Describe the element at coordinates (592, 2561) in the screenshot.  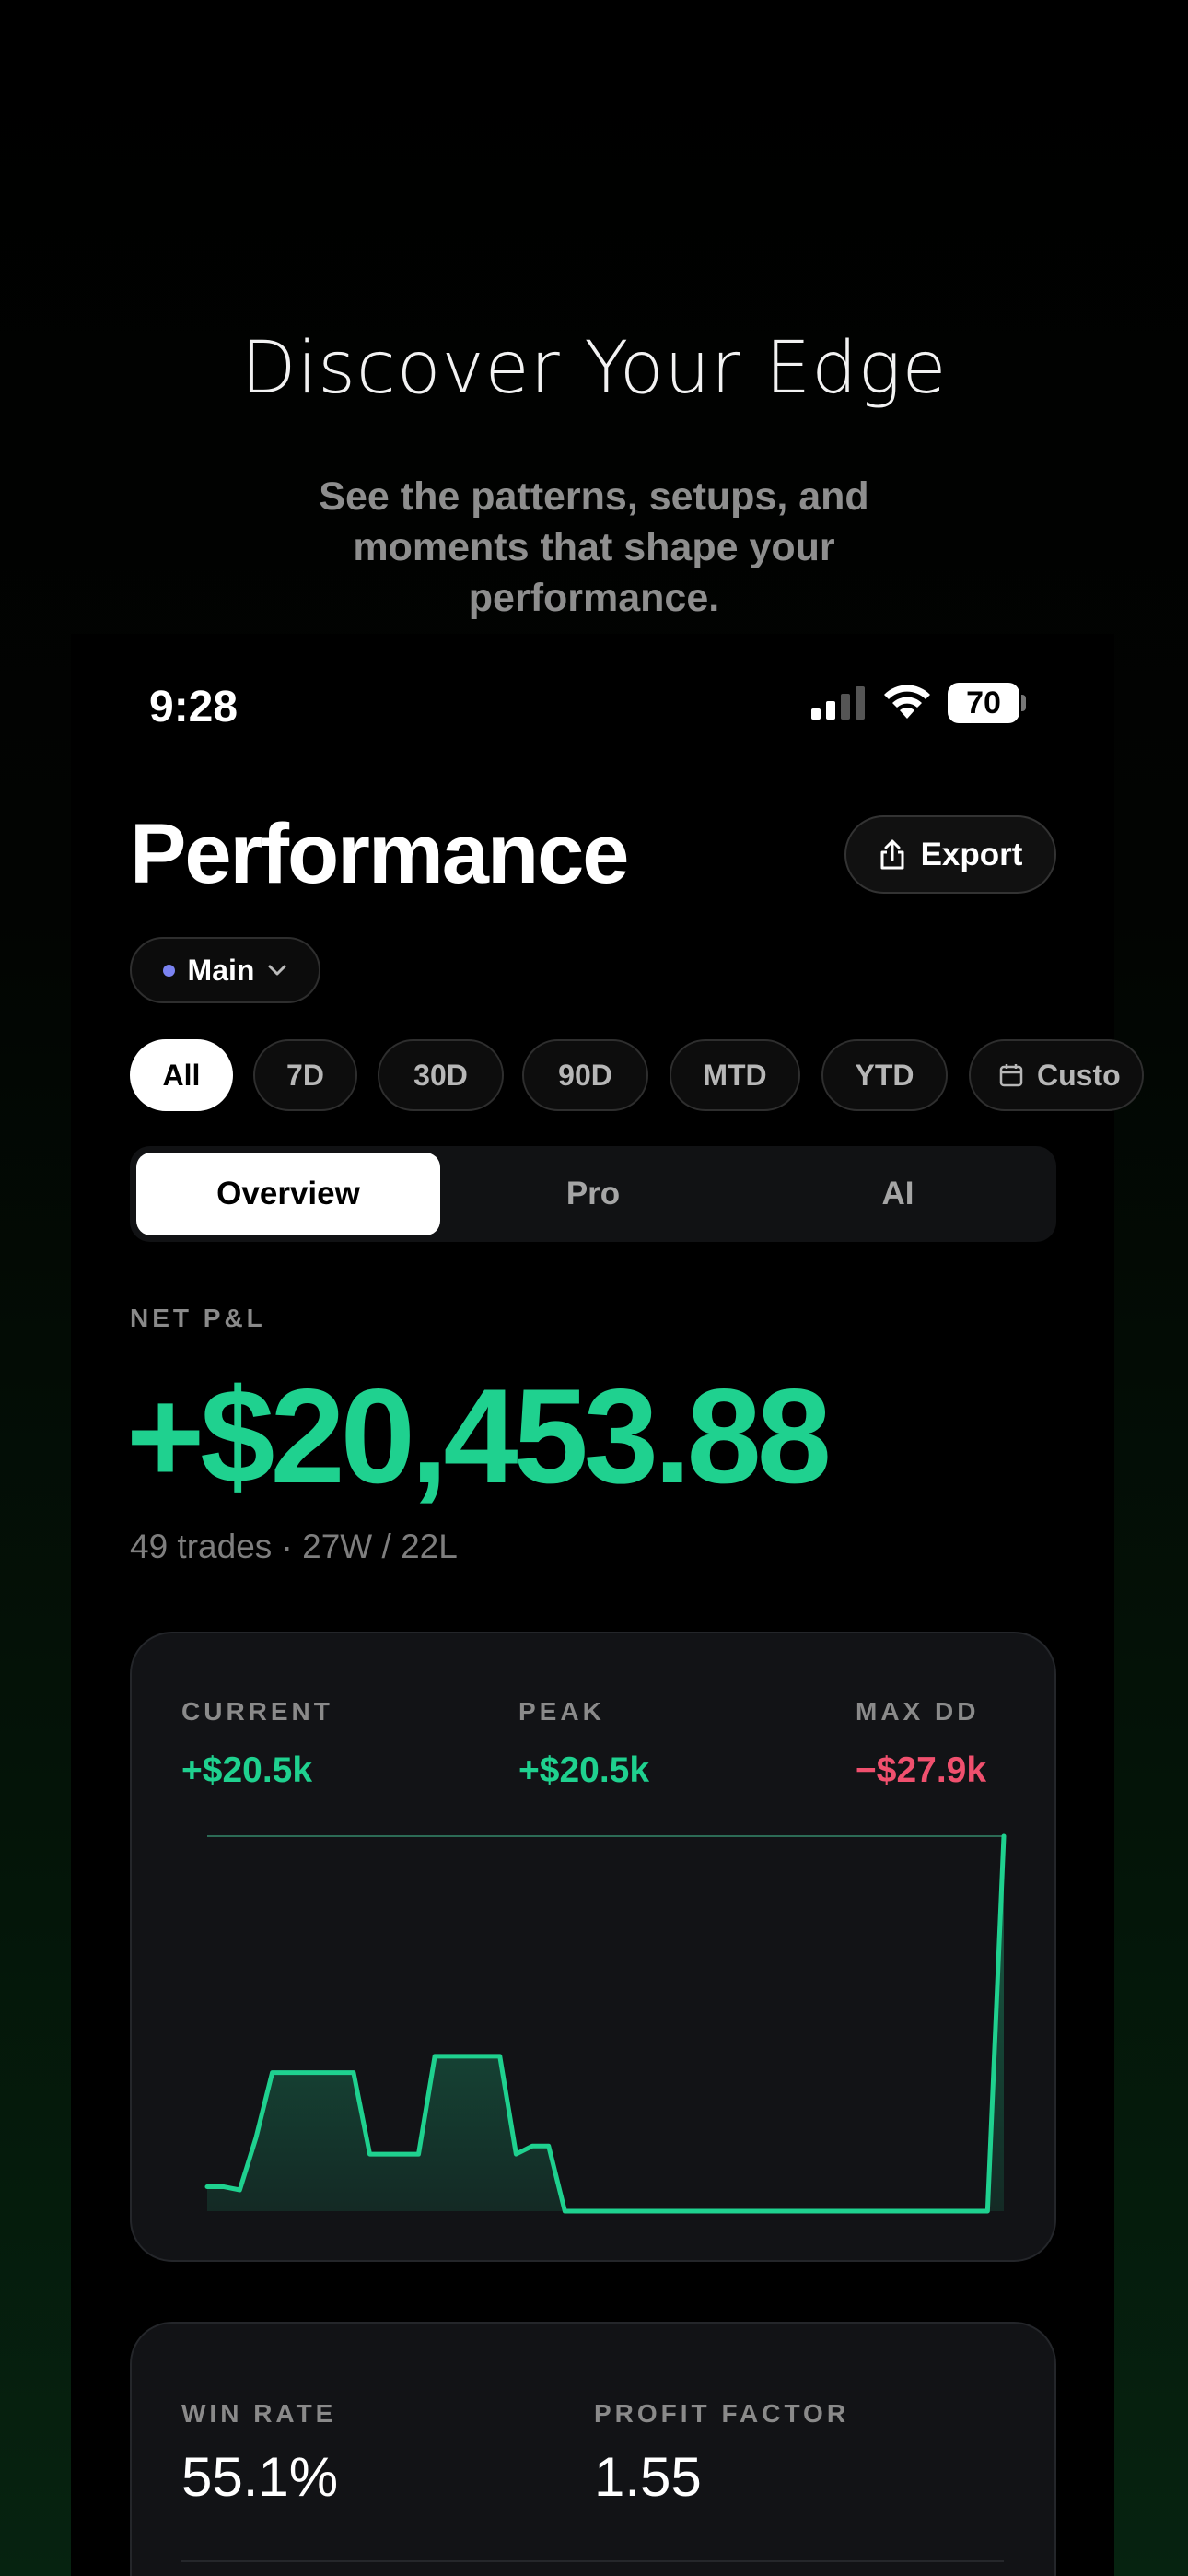
I see `stats-divider` at that location.